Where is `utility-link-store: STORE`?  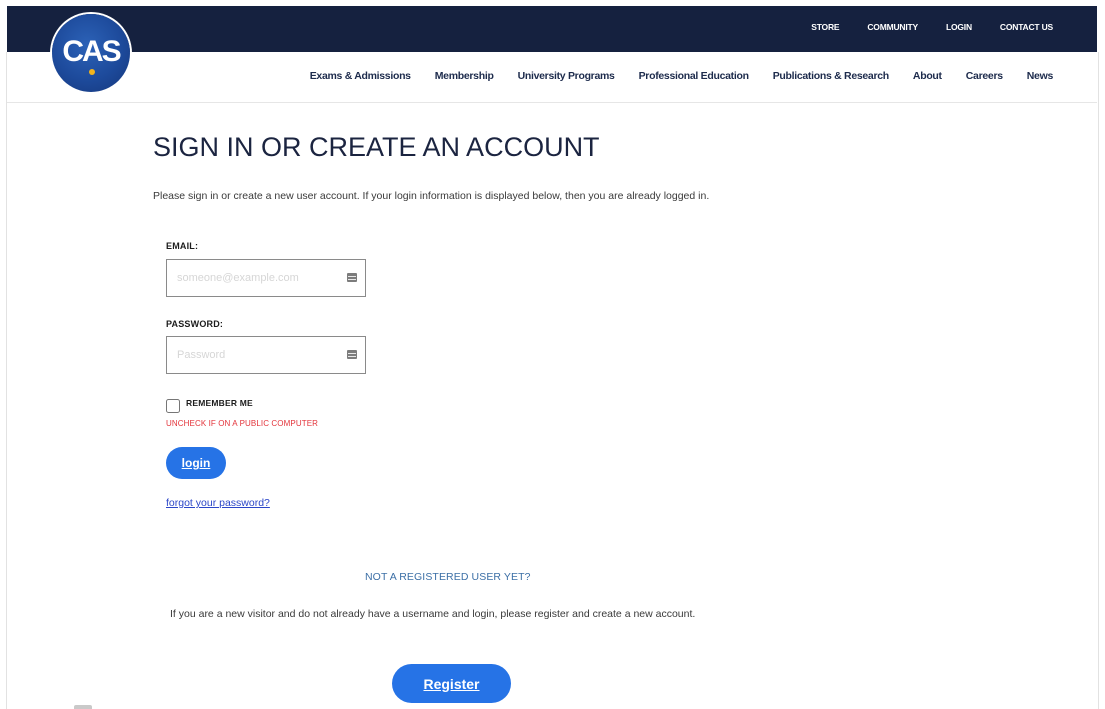 utility-link-store: STORE is located at coordinates (825, 27).